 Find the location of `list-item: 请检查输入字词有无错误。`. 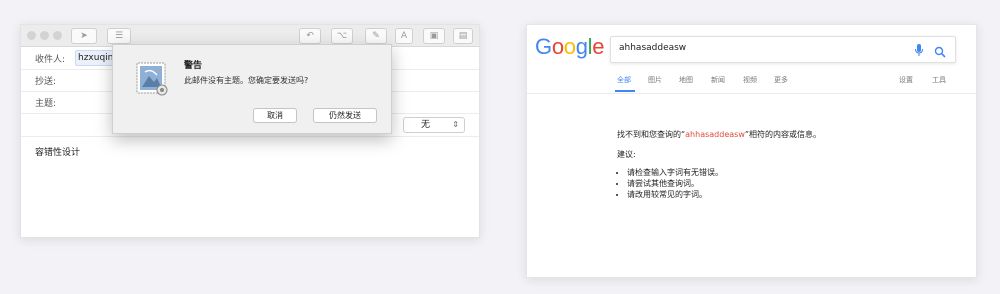

list-item: 请检查输入字词有无错误。 is located at coordinates (675, 172).